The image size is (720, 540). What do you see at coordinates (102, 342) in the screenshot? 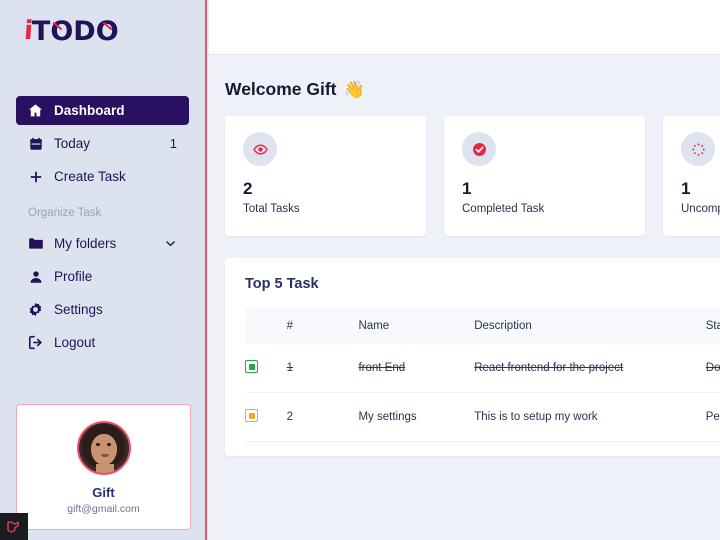
I see `sidebar-item-logout: Logout` at bounding box center [102, 342].